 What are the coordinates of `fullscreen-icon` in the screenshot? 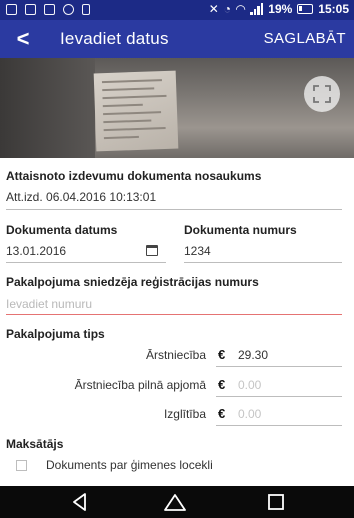 It's located at (322, 94).